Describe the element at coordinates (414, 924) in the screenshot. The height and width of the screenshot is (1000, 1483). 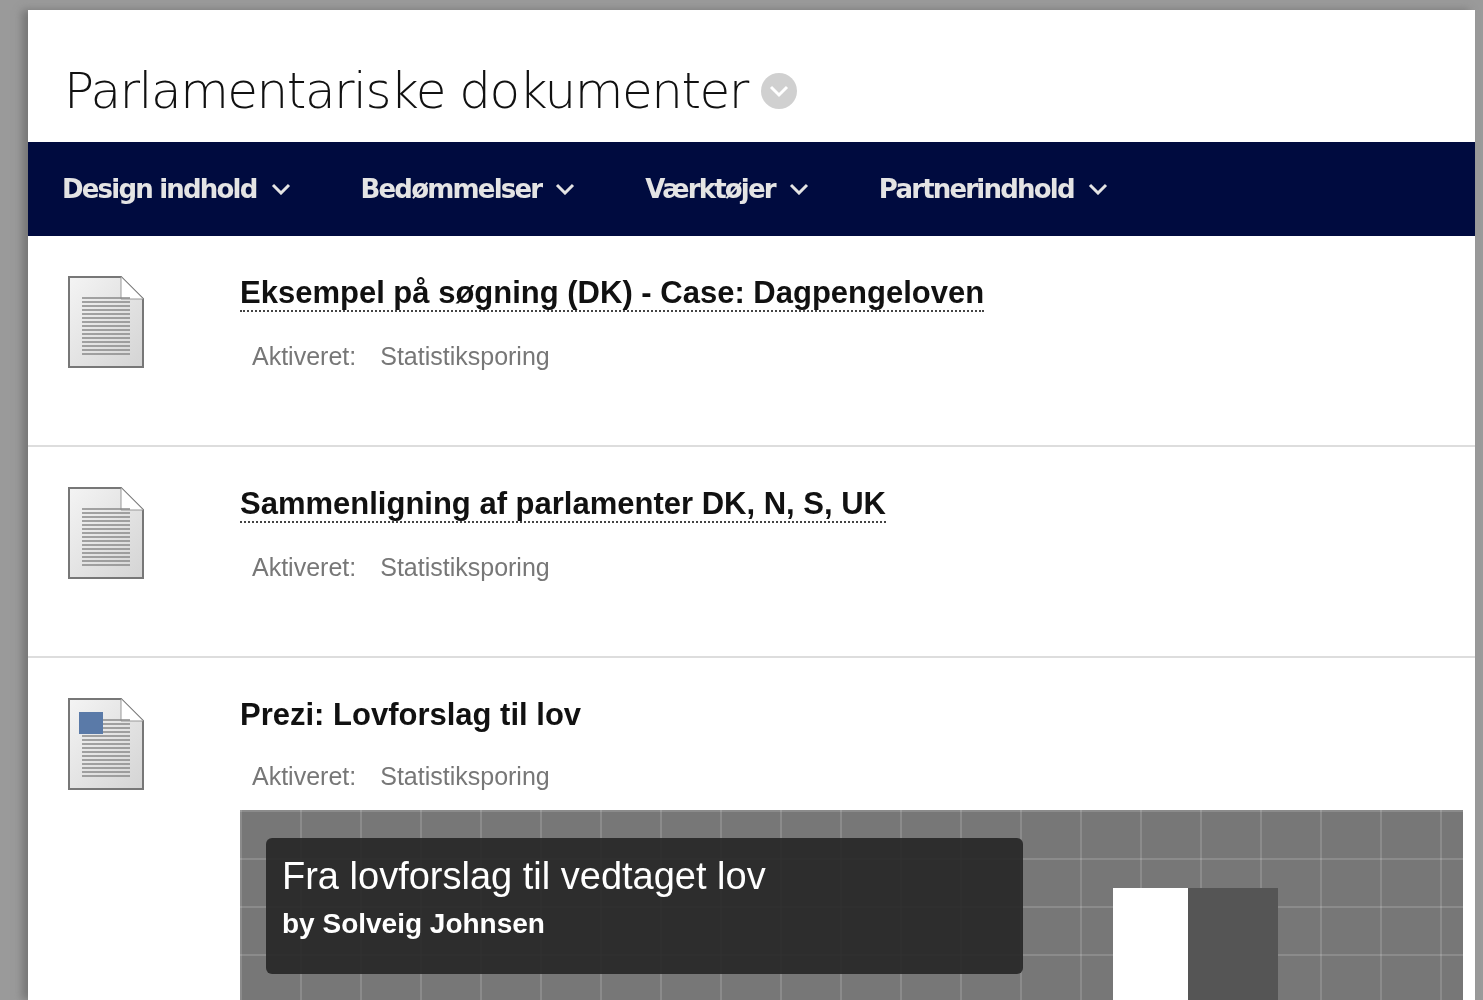
I see `embed-byline: by Solveig Johnsen` at that location.